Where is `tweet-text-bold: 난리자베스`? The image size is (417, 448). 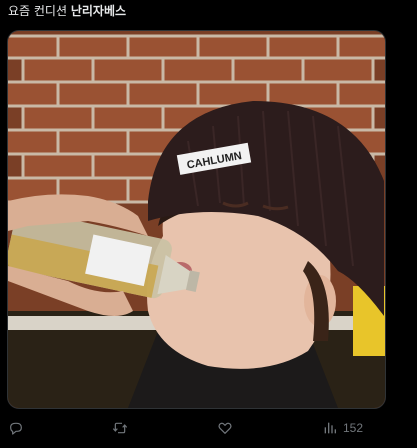 tweet-text-bold: 난리자베스 is located at coordinates (98, 11).